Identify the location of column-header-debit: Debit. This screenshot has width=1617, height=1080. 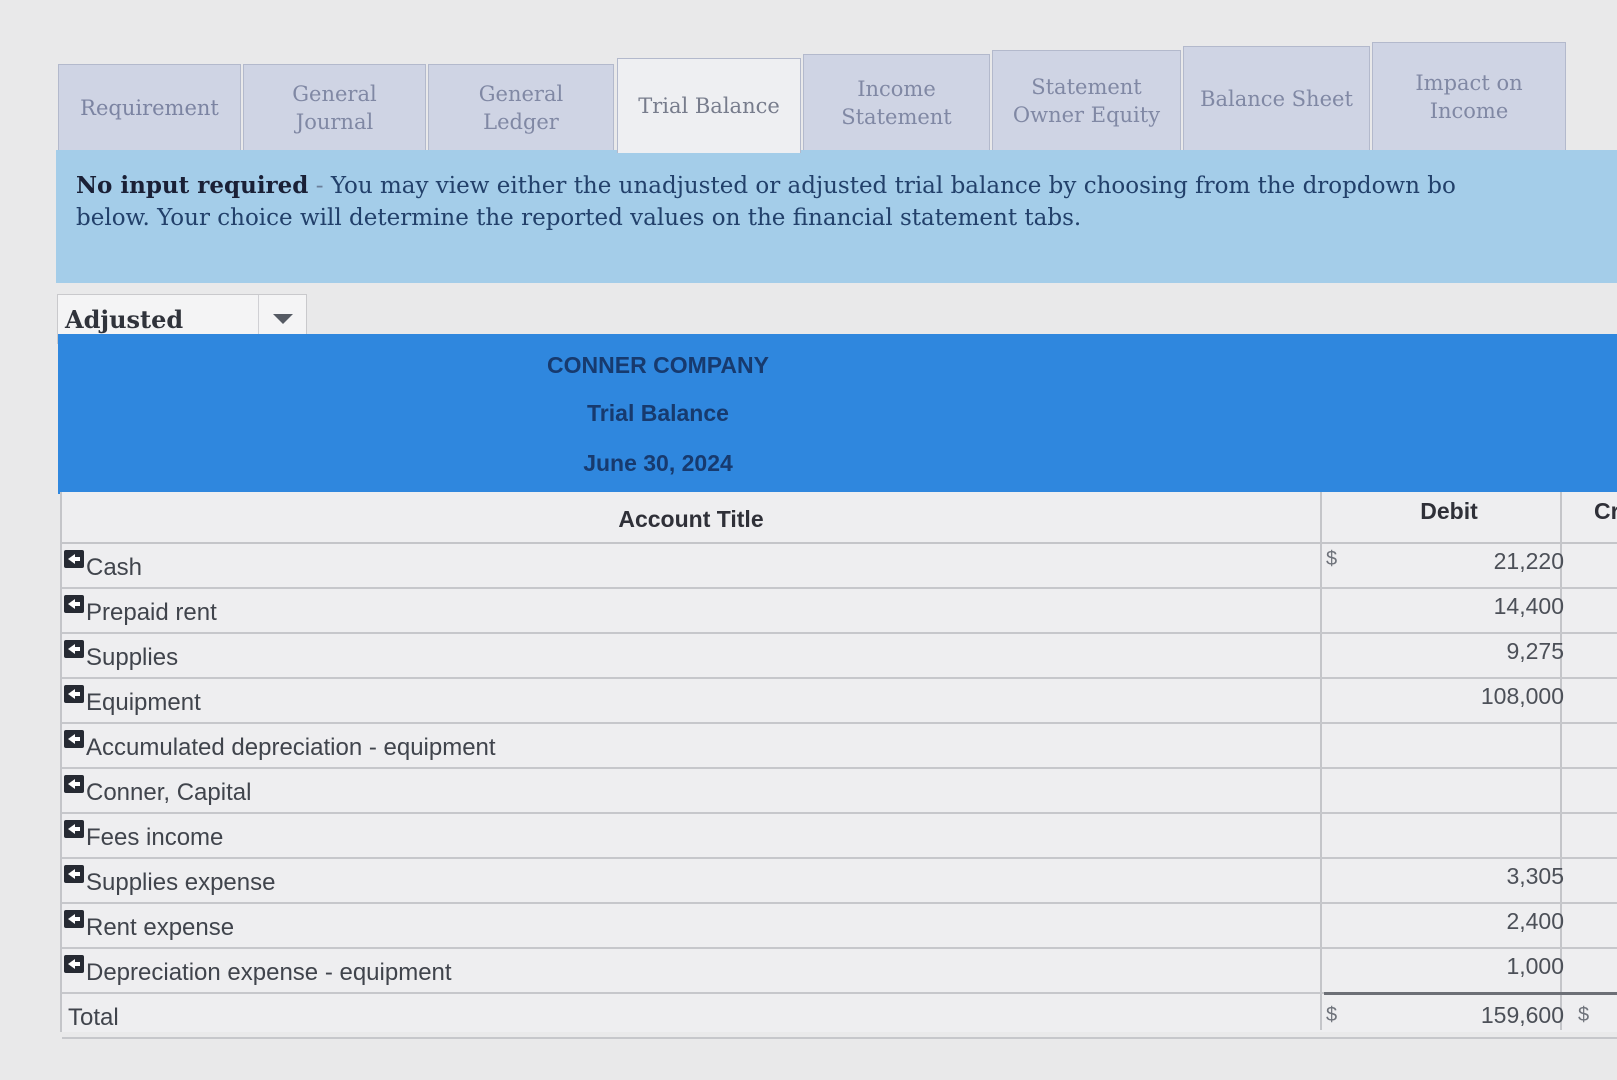
(1449, 511).